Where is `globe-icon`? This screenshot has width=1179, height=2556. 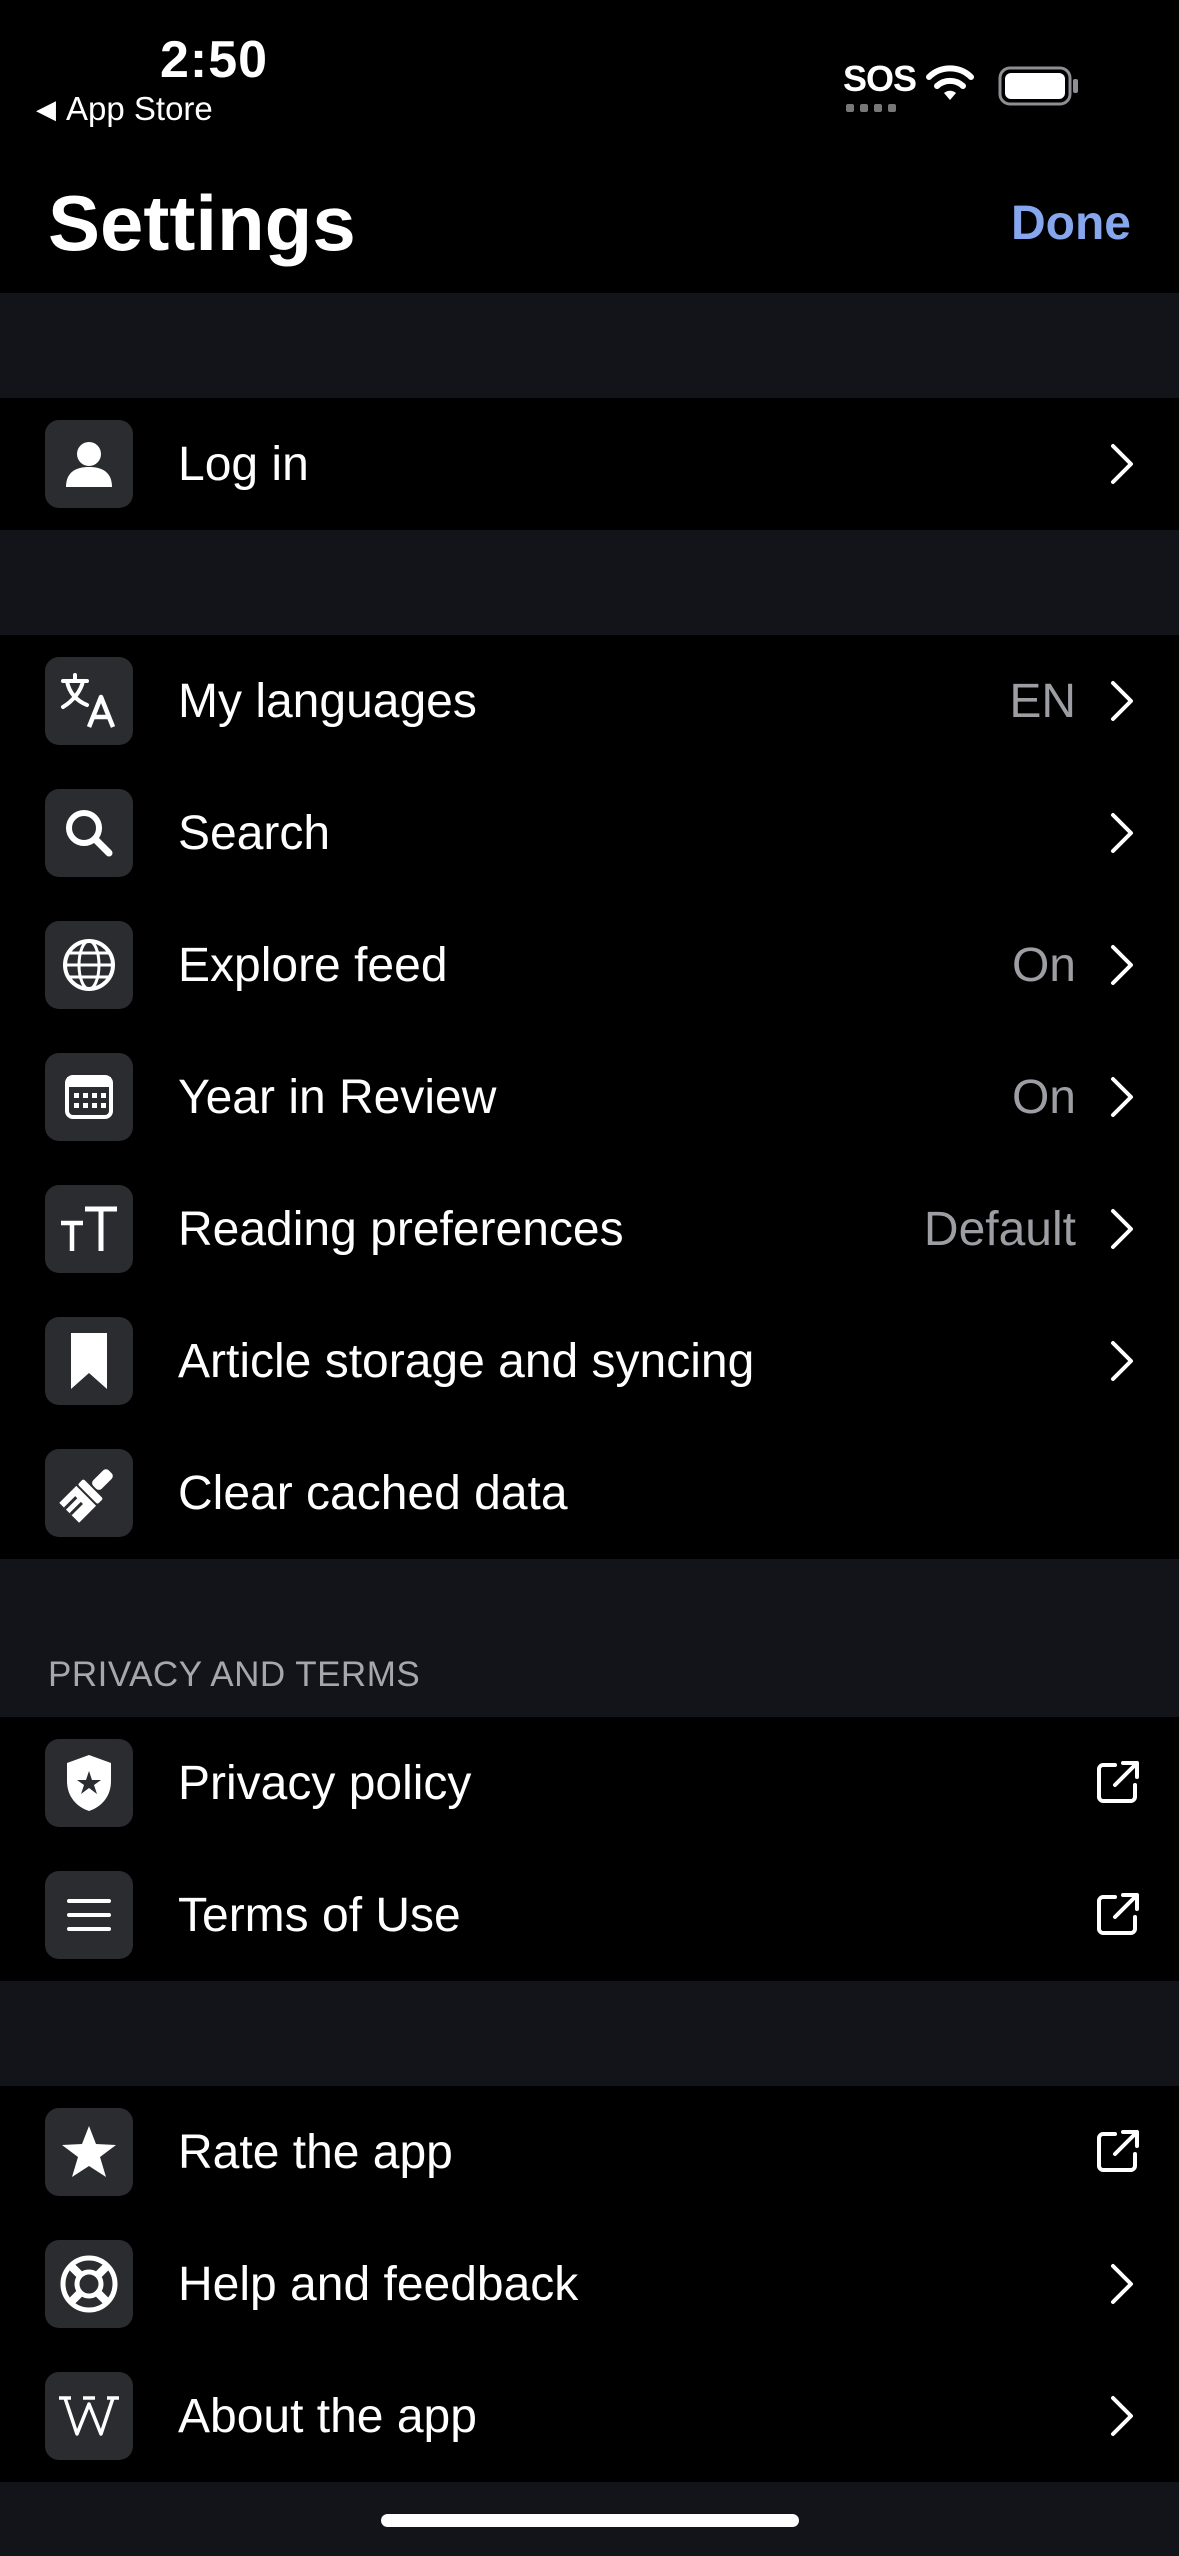
globe-icon is located at coordinates (89, 965).